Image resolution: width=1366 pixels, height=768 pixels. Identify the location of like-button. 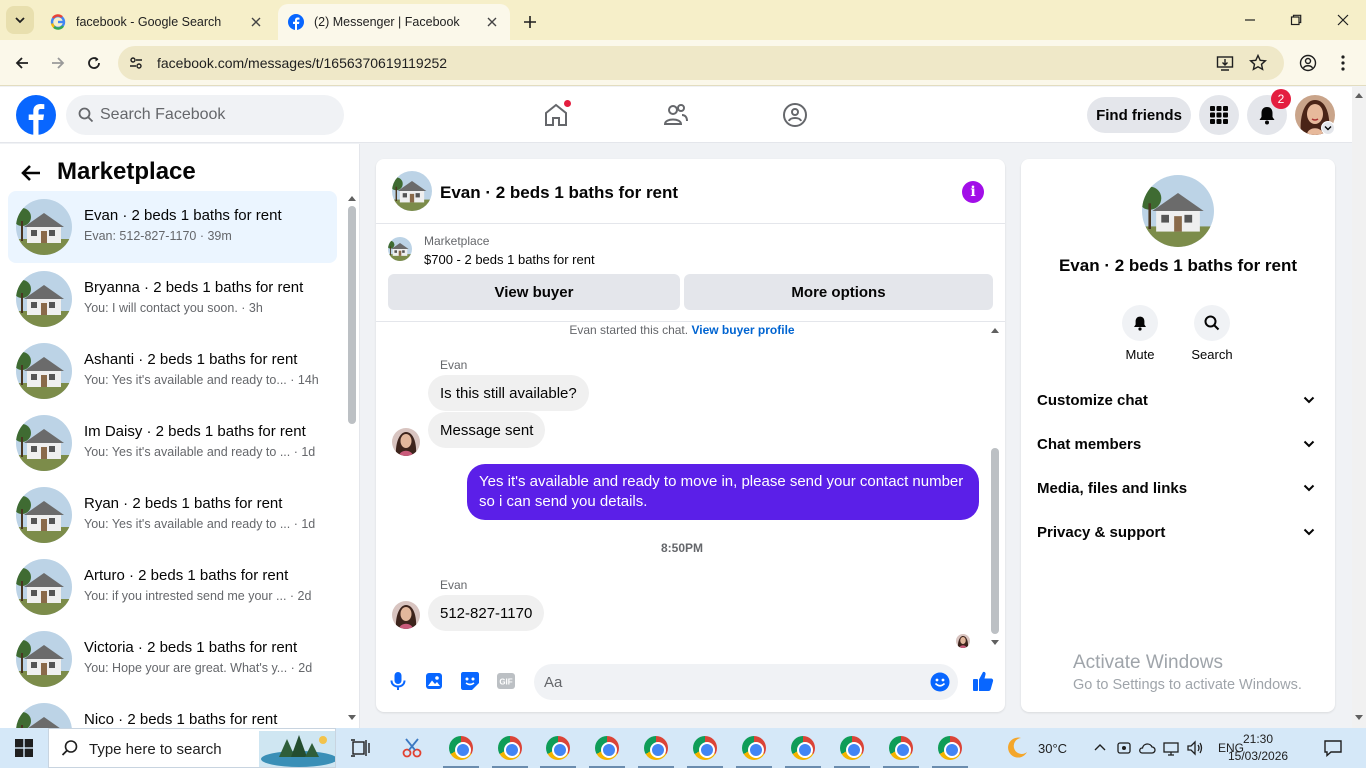
(983, 681).